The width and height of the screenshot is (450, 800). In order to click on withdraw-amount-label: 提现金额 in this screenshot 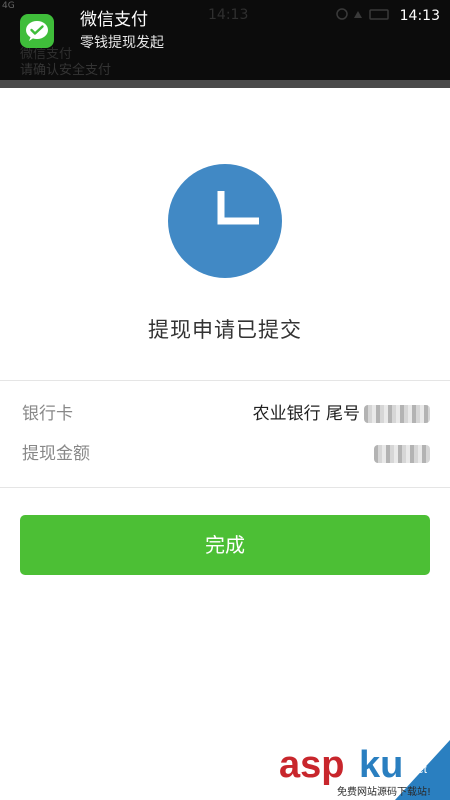, I will do `click(56, 454)`.